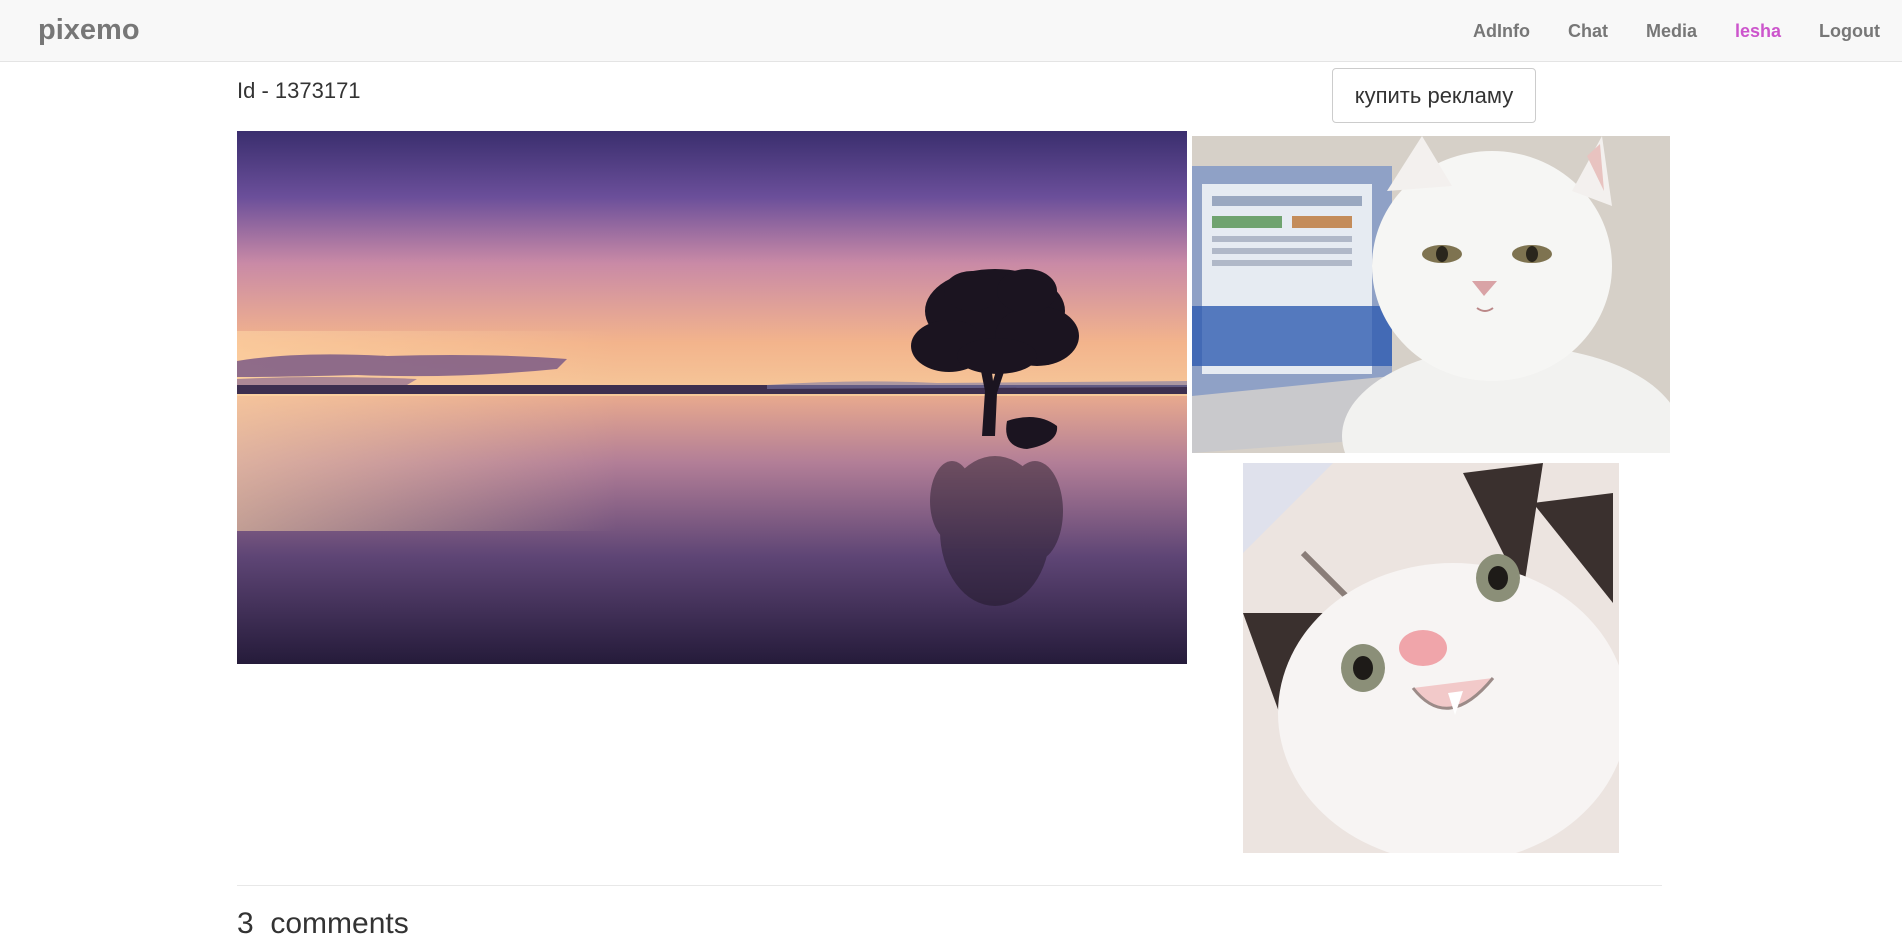  Describe the element at coordinates (245, 923) in the screenshot. I see `comments-count: 3` at that location.